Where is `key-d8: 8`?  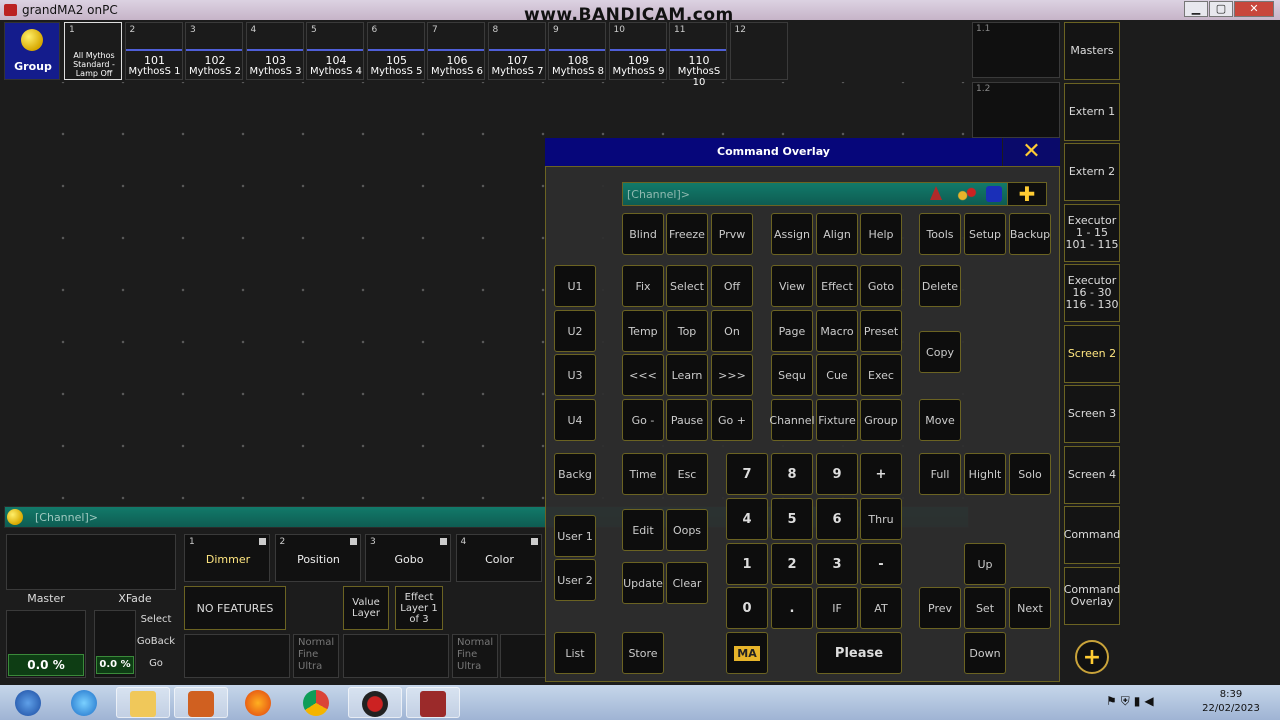
key-d8: 8 is located at coordinates (792, 474).